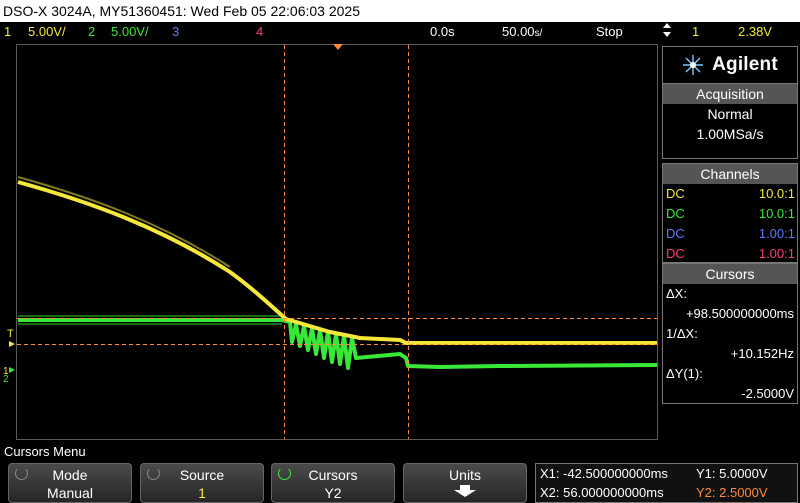 The image size is (800, 503). Describe the element at coordinates (730, 94) in the screenshot. I see `acquisition-title: Acquisition` at that location.